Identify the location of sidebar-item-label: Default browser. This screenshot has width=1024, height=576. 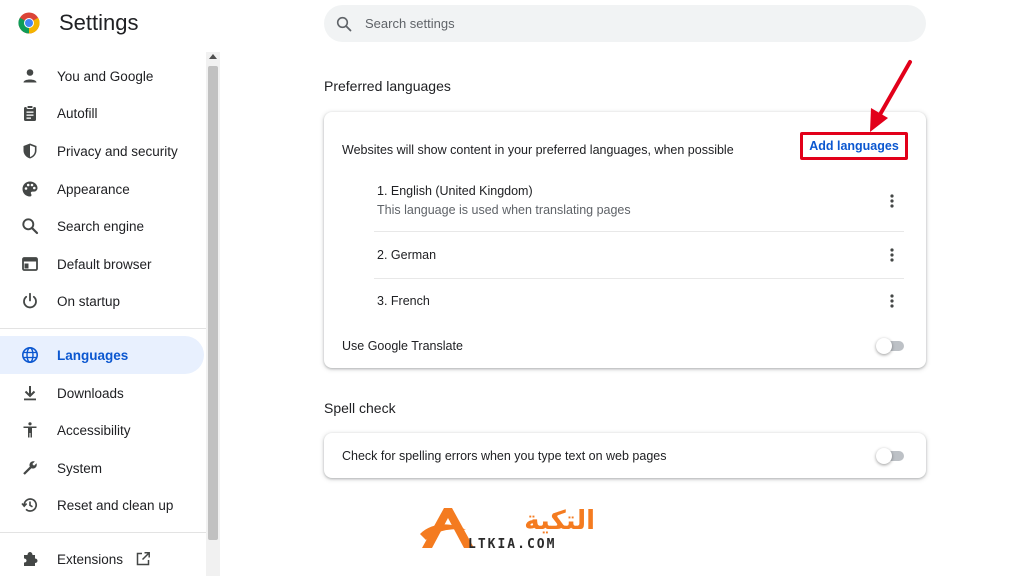
(104, 264).